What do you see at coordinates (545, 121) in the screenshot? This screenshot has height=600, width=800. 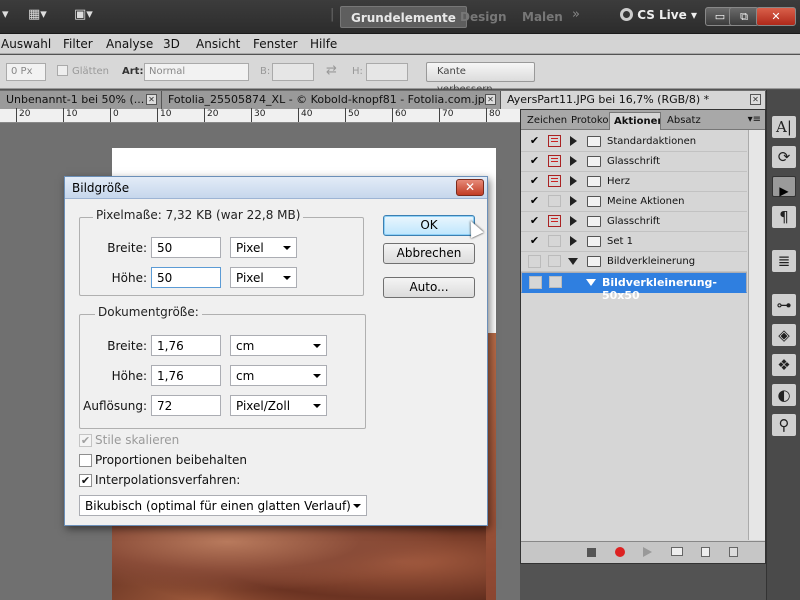 I see `tab-zeichen: Zeichen` at bounding box center [545, 121].